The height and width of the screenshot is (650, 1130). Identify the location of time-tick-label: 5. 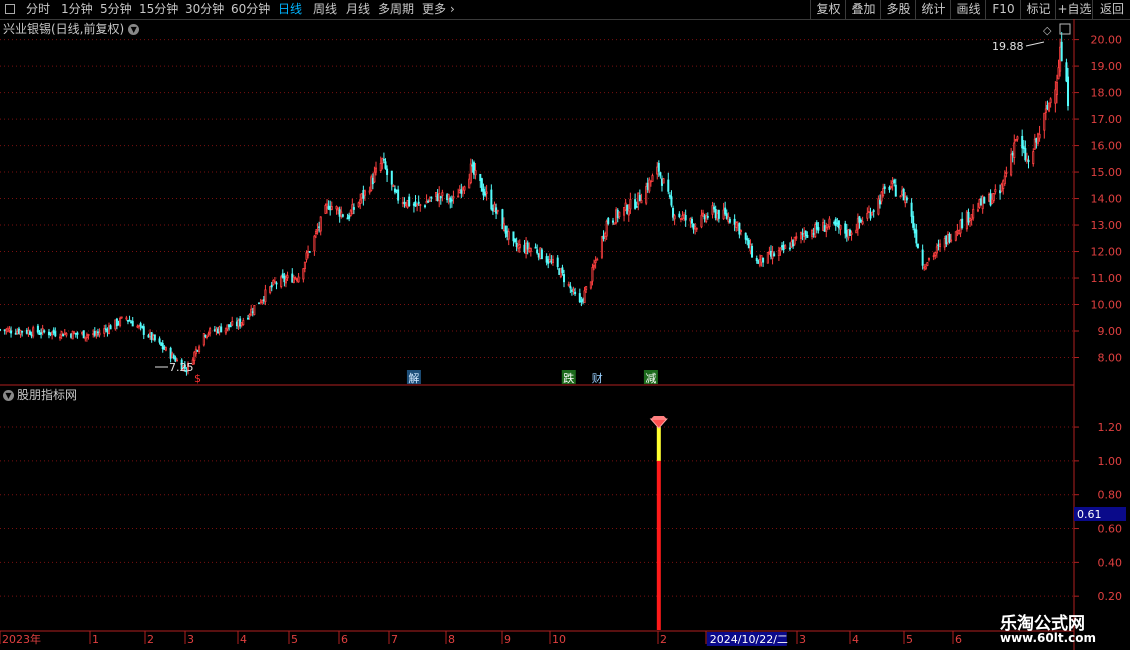
(909, 639).